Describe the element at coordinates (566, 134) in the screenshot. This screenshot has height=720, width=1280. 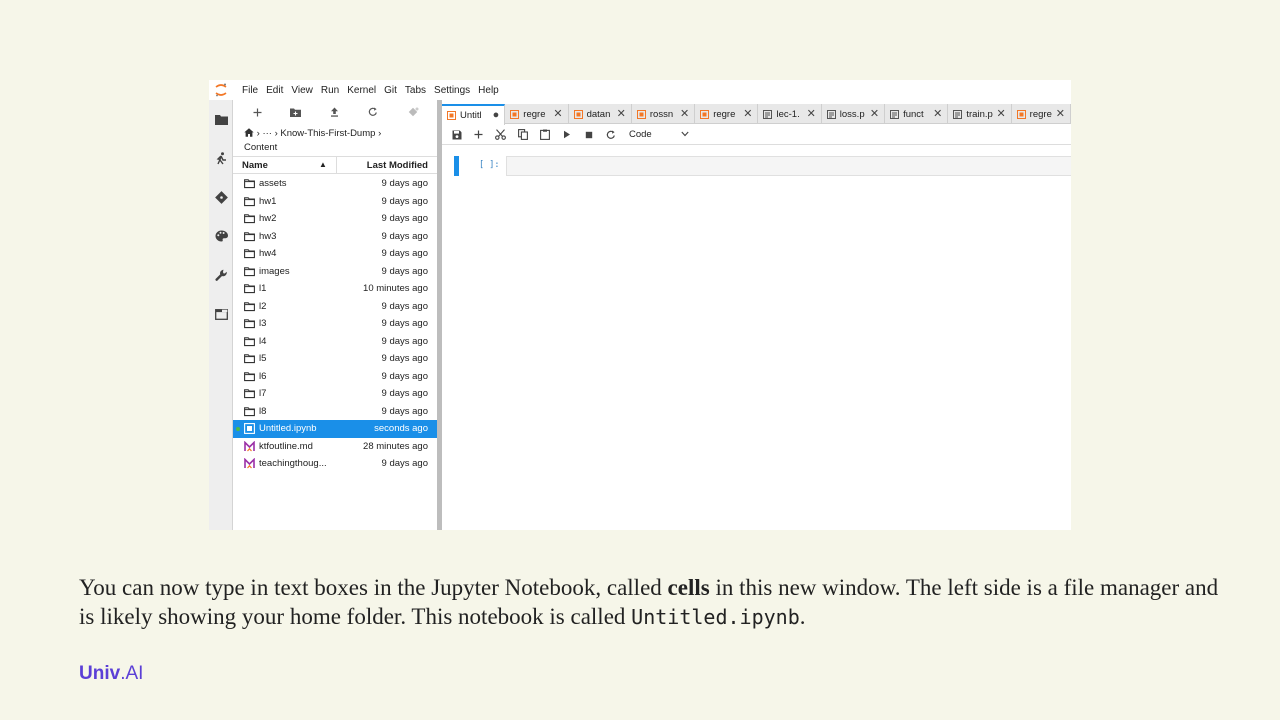
I see `run-icon` at that location.